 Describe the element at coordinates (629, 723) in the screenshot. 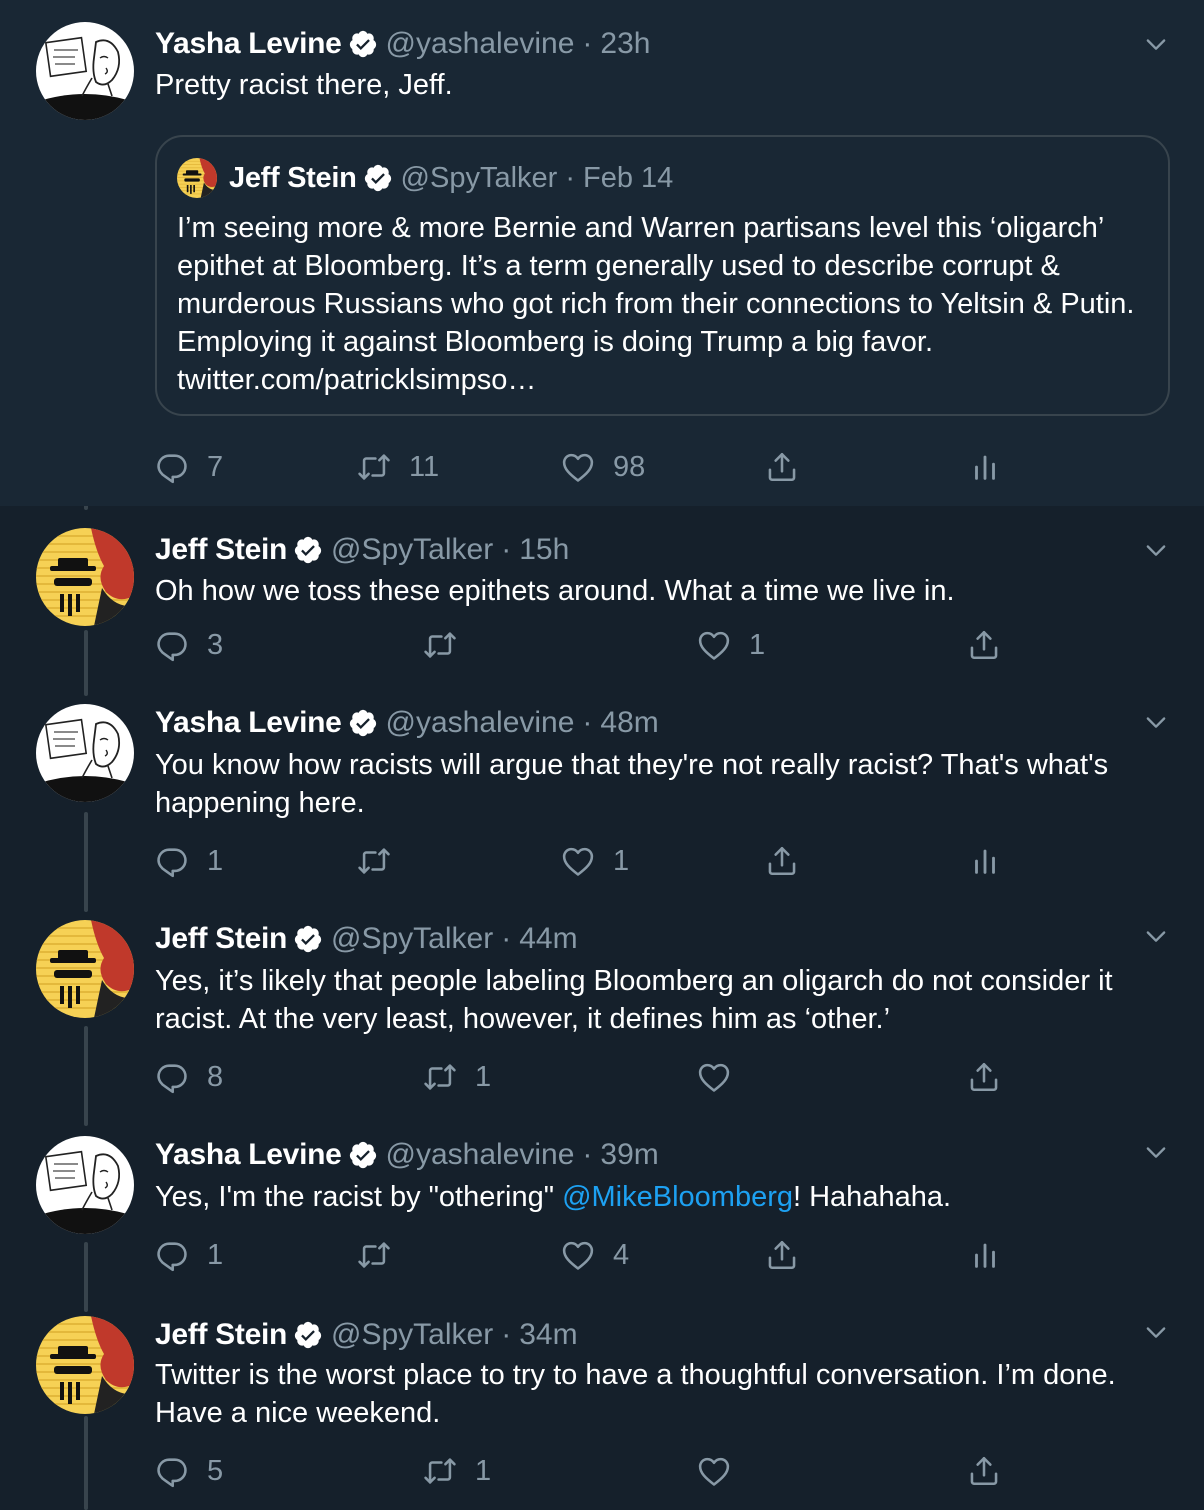

I see `timestamp: 48m` at that location.